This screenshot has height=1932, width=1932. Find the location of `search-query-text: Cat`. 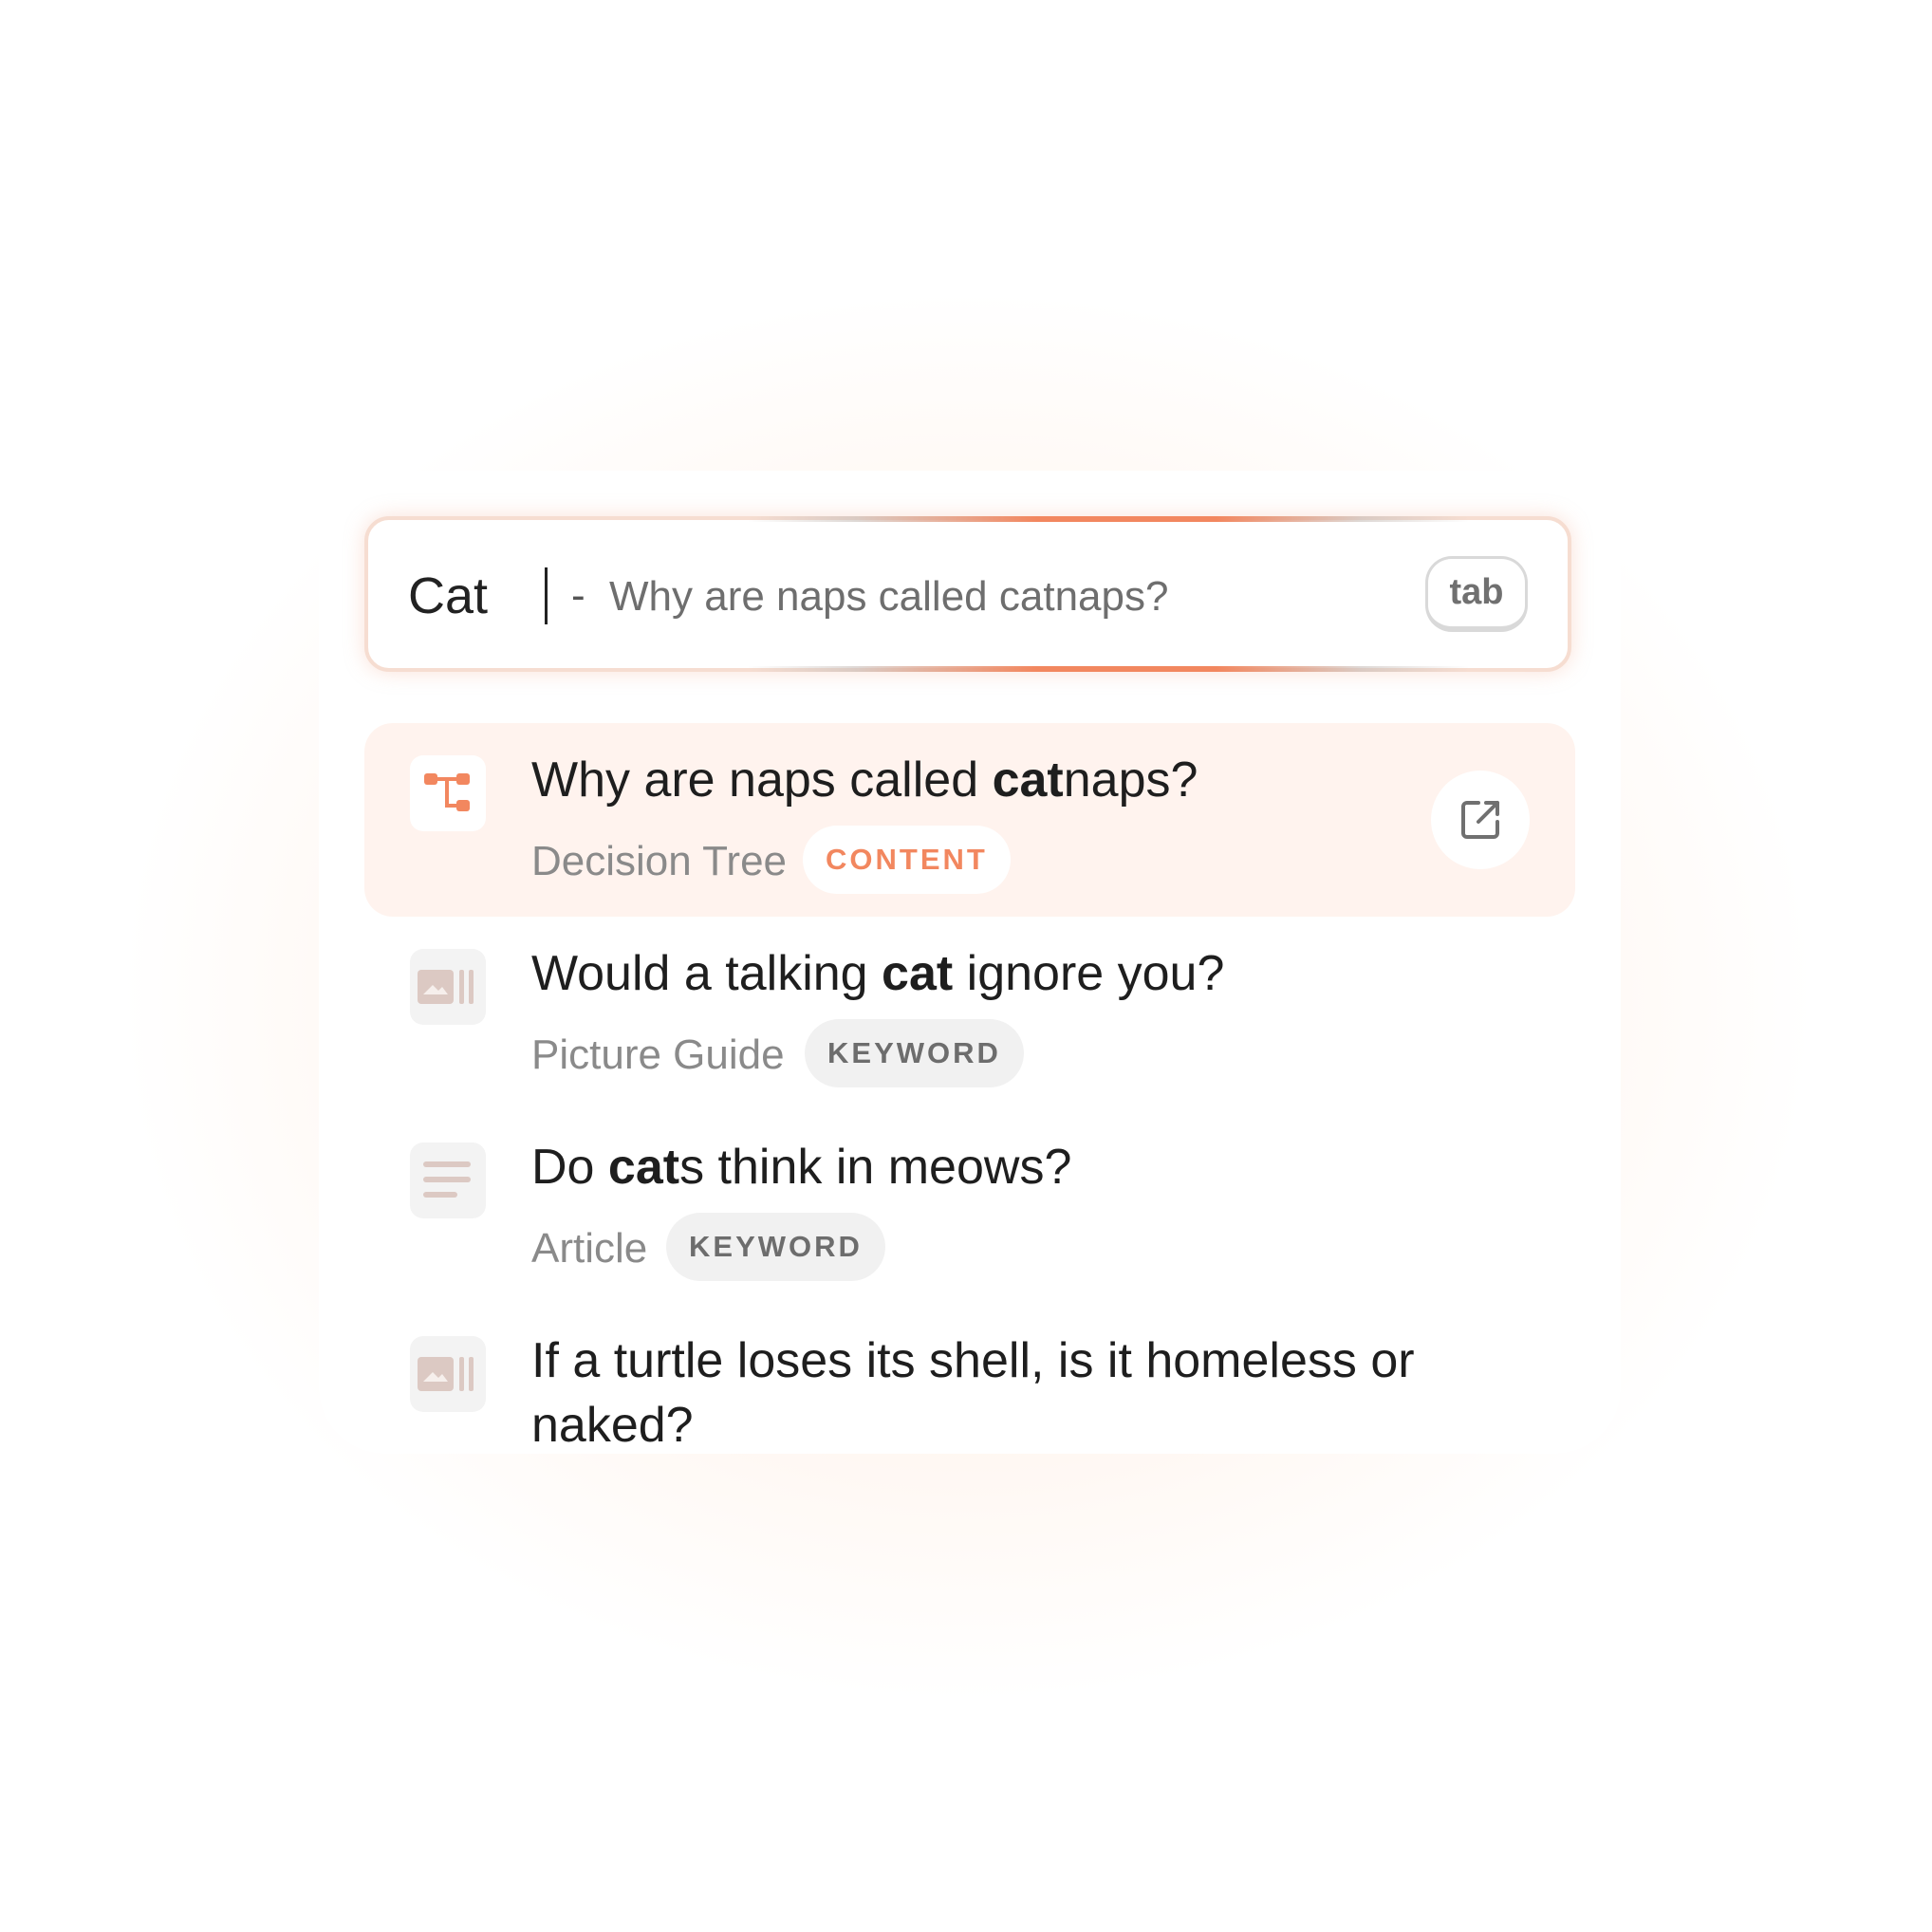

search-query-text: Cat is located at coordinates (448, 595).